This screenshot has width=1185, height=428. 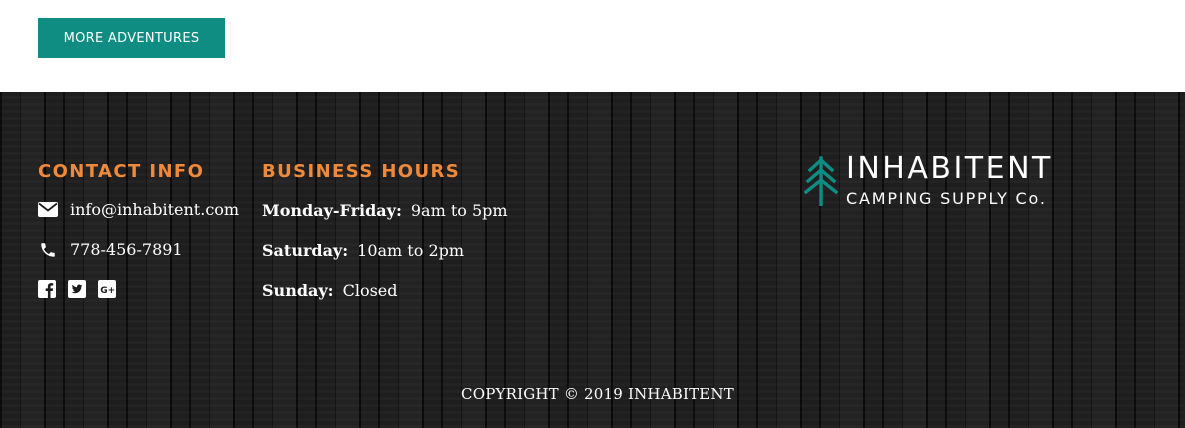 I want to click on footer-logo: INHABITENT CAMPING SUPPLY Co., so click(x=948, y=180).